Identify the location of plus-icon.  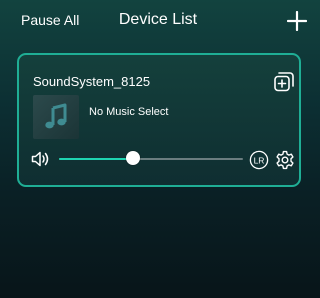
(297, 21).